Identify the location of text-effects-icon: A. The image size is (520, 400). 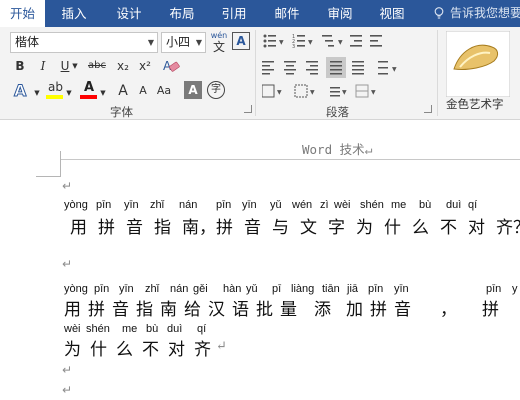
(22, 90).